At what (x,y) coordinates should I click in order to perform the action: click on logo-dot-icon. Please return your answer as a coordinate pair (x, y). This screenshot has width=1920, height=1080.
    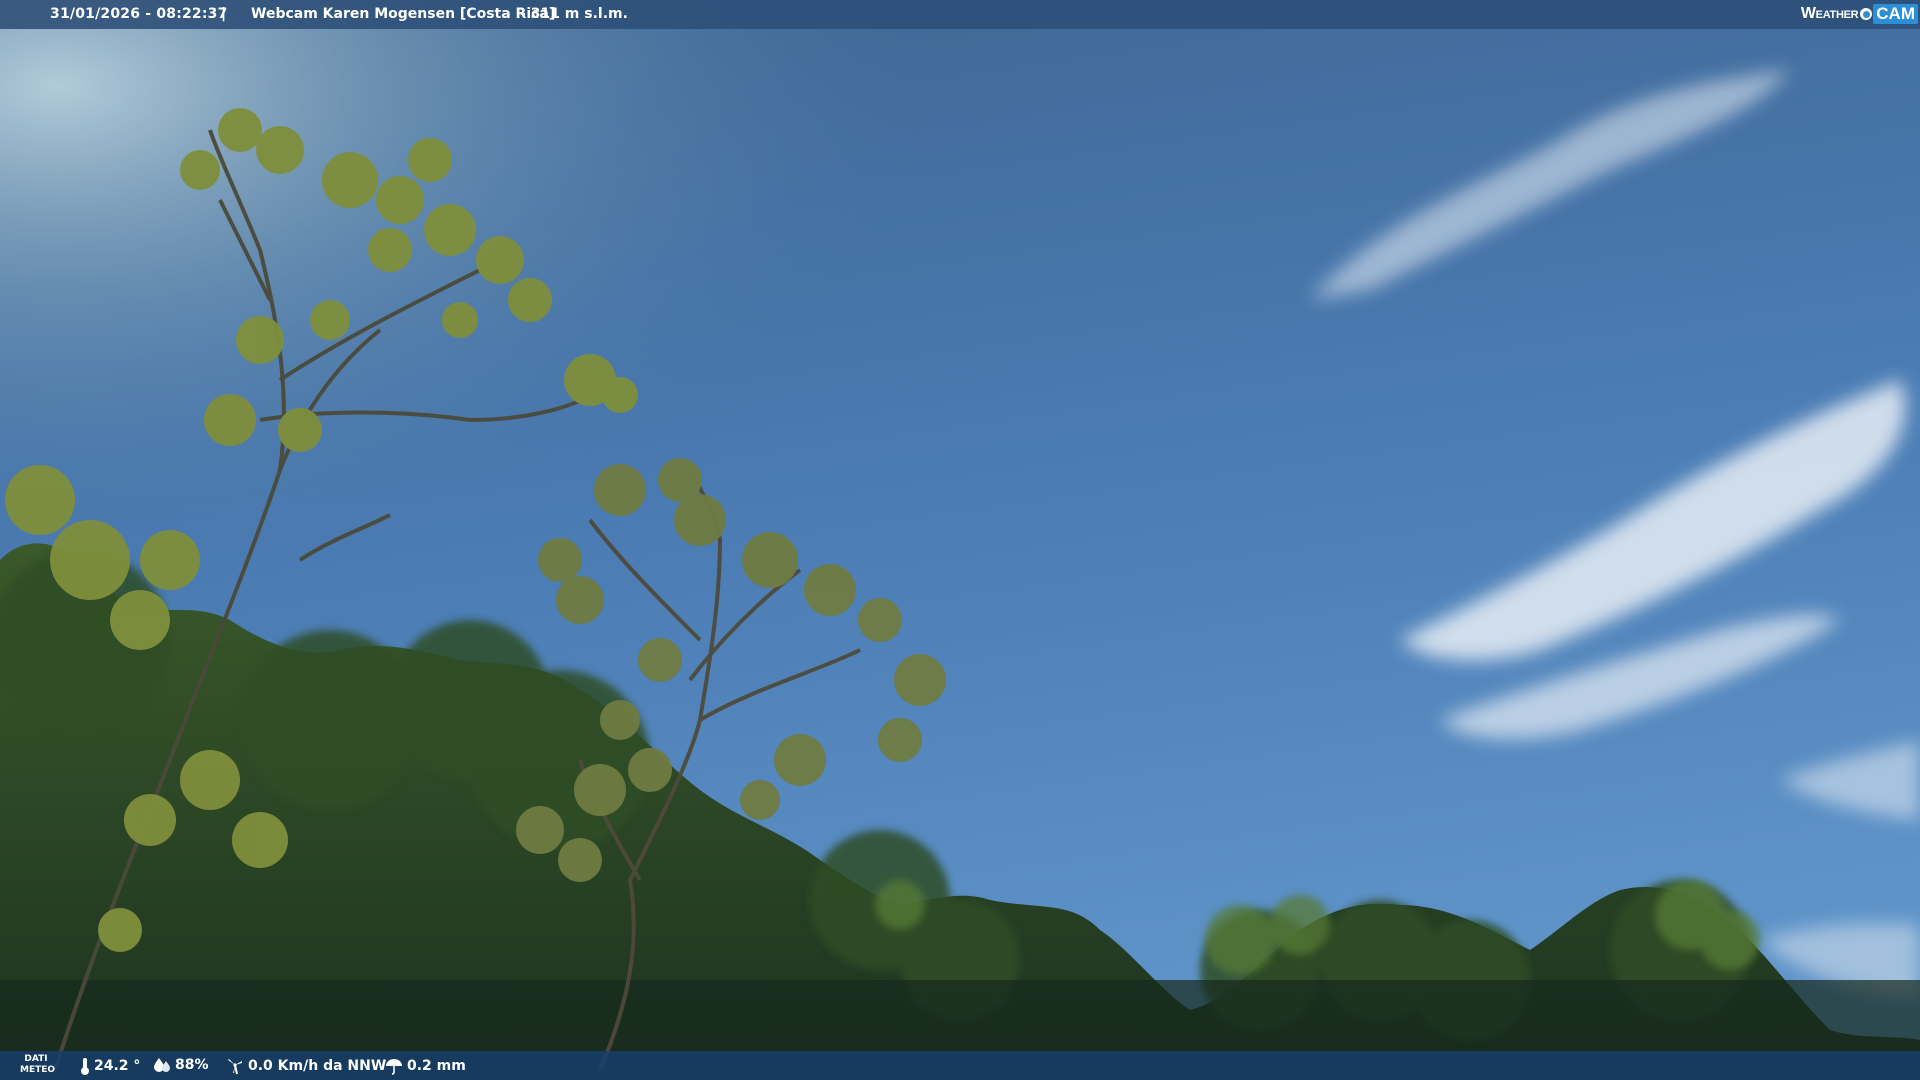
    Looking at the image, I should click on (1866, 14).